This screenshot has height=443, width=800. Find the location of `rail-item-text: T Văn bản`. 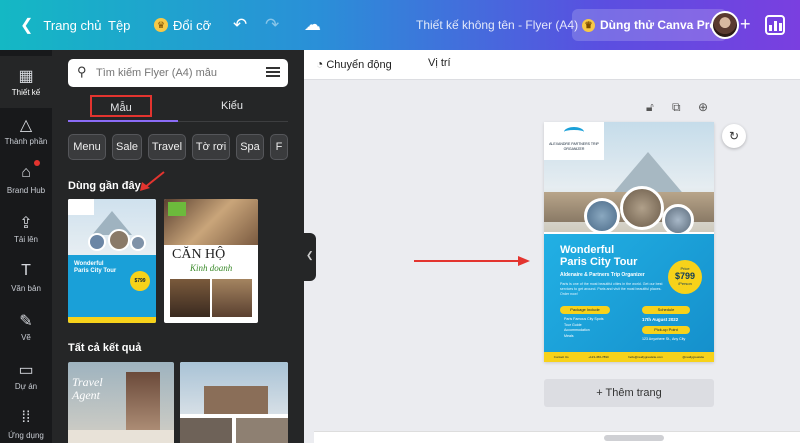

rail-item-text: T Văn bản is located at coordinates (26, 278).